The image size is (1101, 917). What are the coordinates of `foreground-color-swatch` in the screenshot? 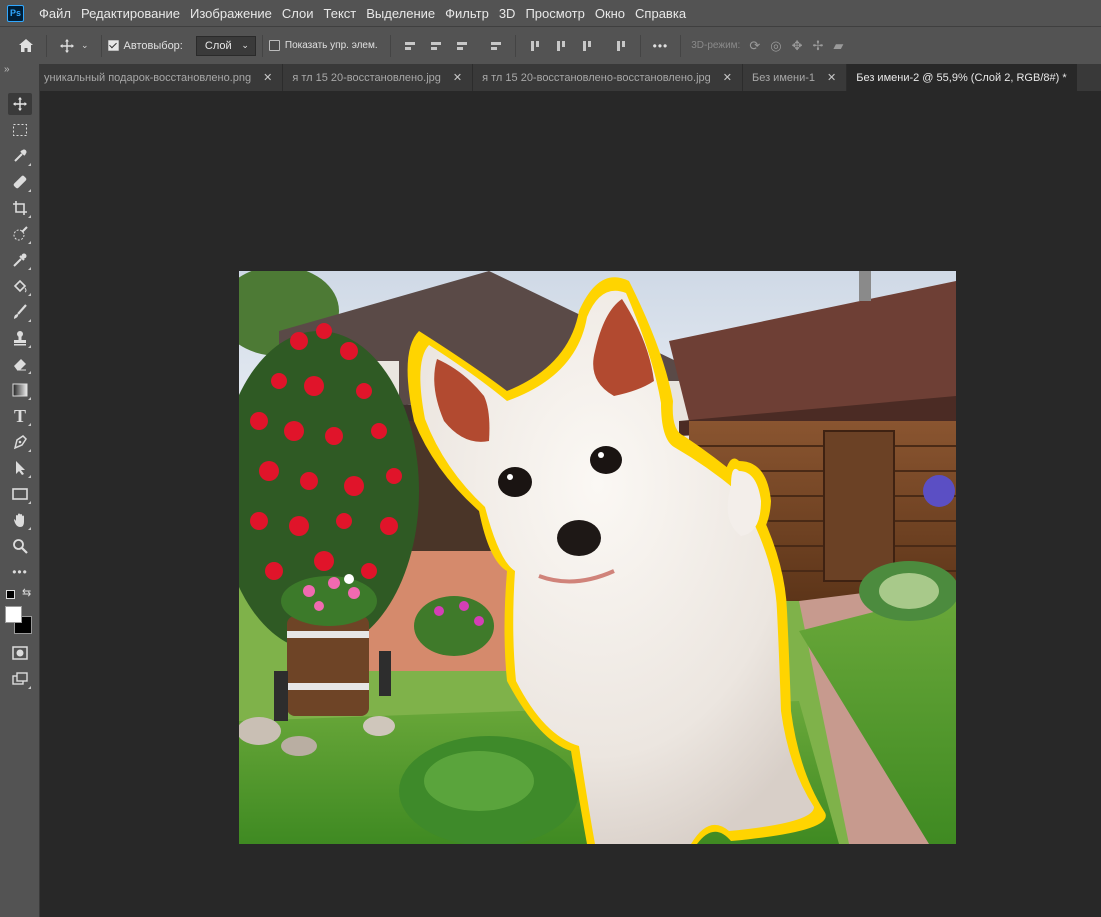 It's located at (13, 614).